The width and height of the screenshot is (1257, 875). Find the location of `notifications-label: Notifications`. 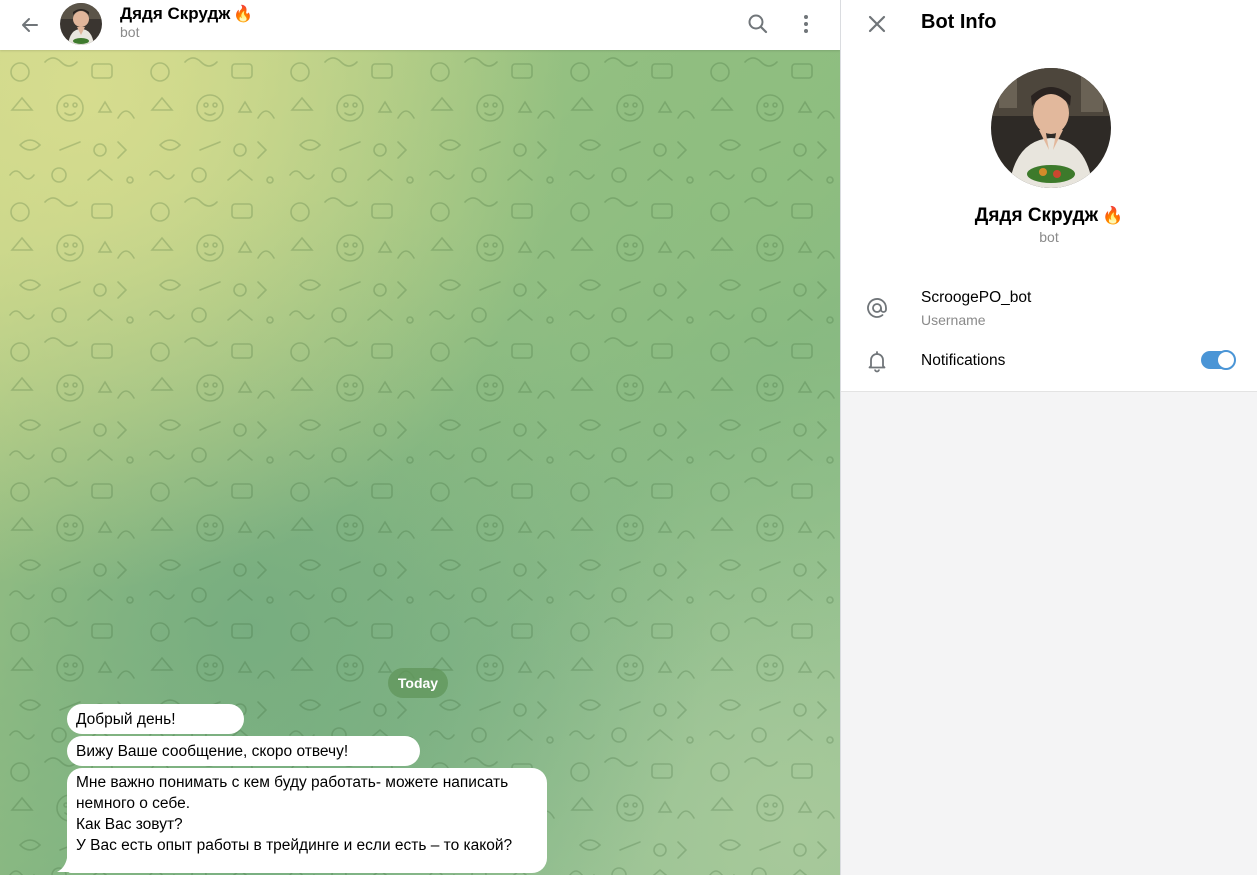

notifications-label: Notifications is located at coordinates (963, 360).